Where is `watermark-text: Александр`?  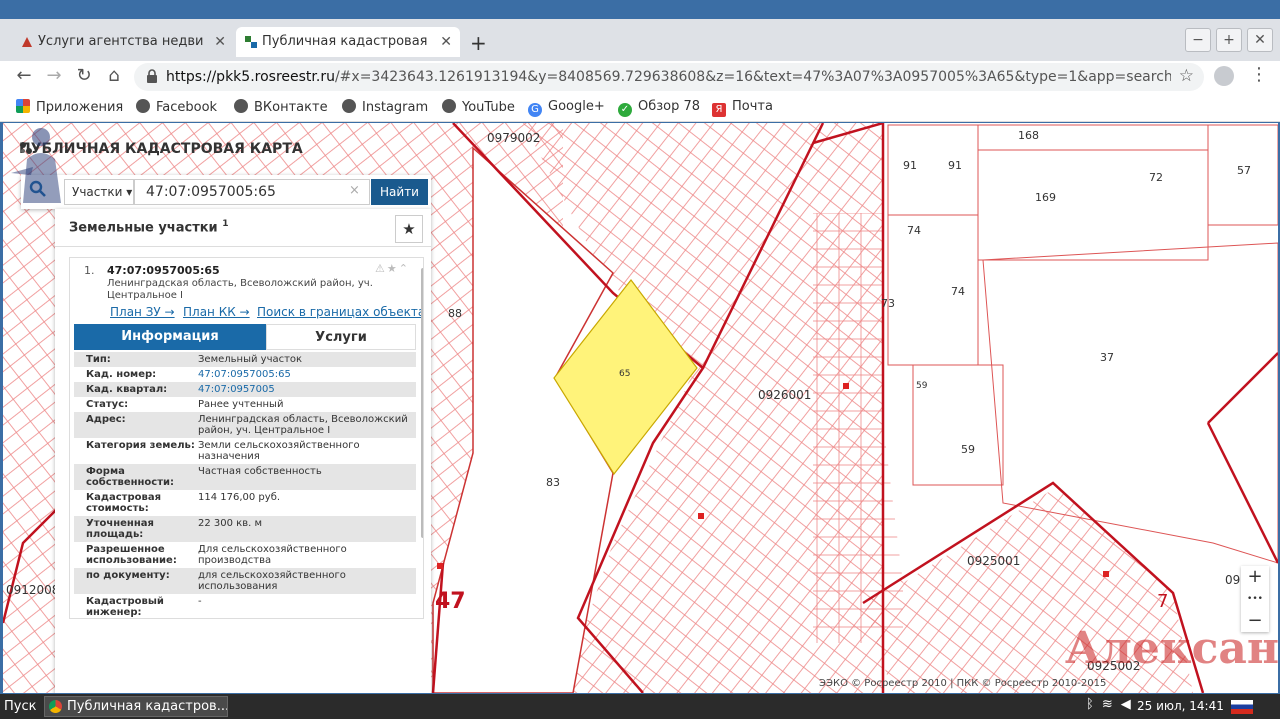
watermark-text: Александр is located at coordinates (1171, 648).